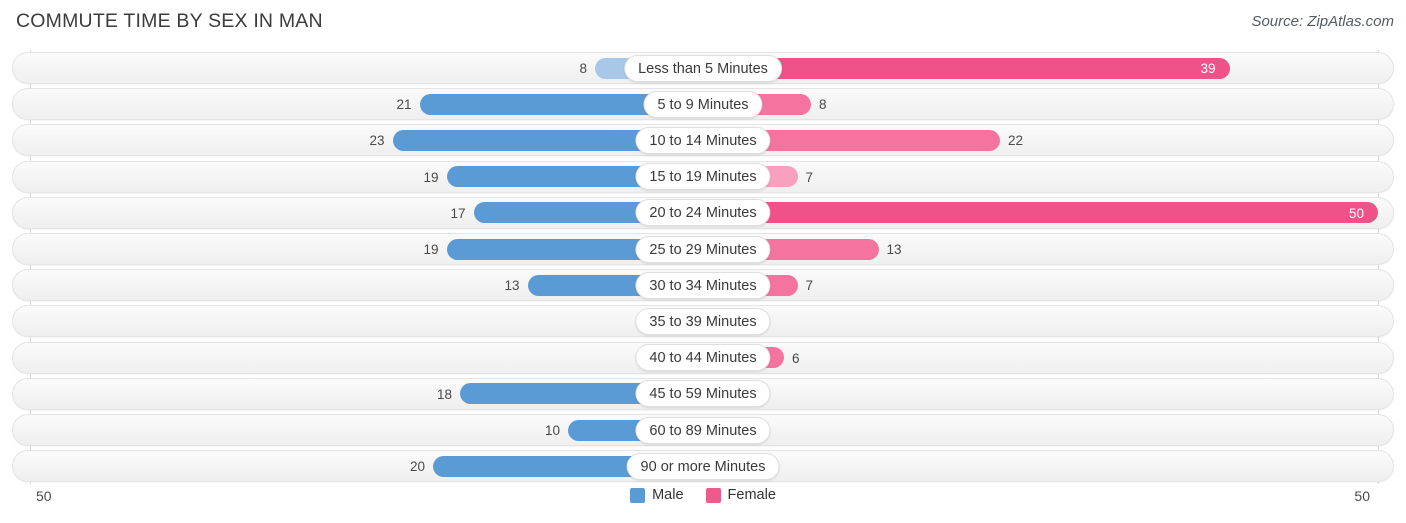 The image size is (1406, 523). I want to click on category-label-pill: 5 to 9 Minutes, so click(703, 104).